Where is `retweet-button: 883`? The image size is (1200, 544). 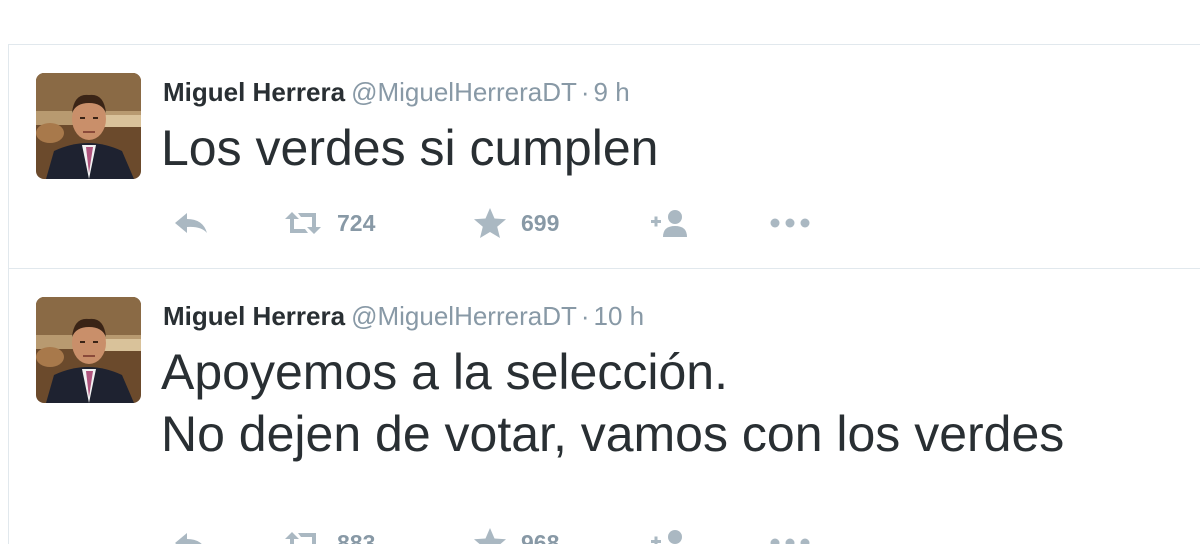 retweet-button: 883 is located at coordinates (329, 533).